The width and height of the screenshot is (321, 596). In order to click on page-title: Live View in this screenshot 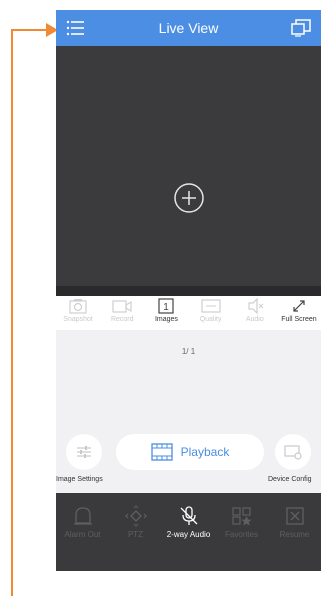, I will do `click(188, 28)`.